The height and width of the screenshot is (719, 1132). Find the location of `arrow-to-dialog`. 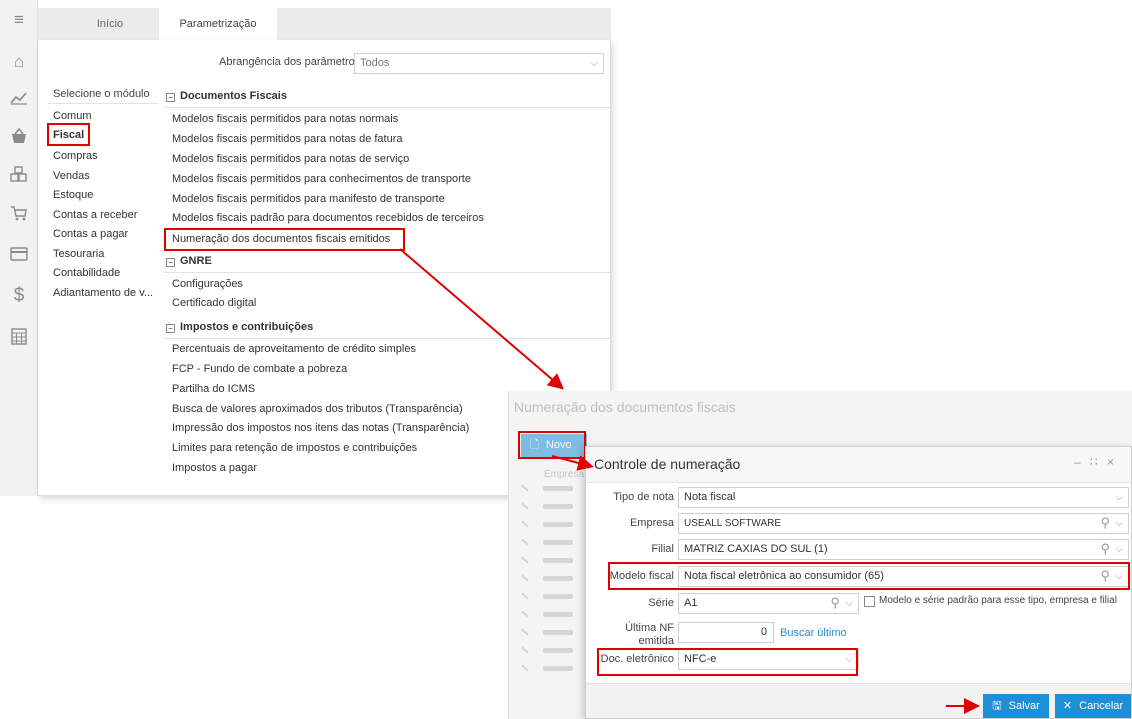

arrow-to-dialog is located at coordinates (572, 463).